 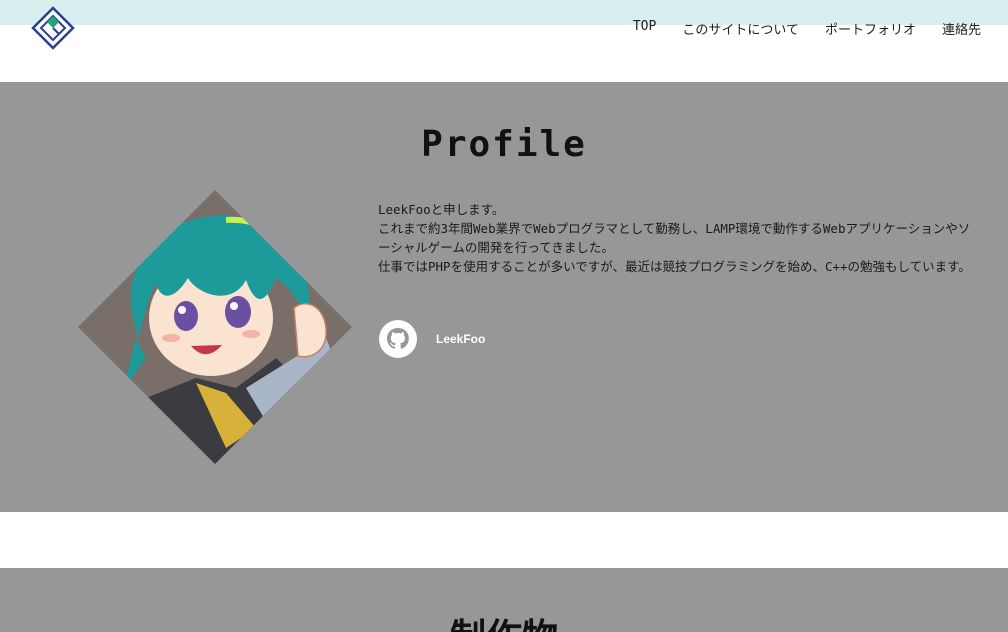 I want to click on nav-top: TOP, so click(x=644, y=28).